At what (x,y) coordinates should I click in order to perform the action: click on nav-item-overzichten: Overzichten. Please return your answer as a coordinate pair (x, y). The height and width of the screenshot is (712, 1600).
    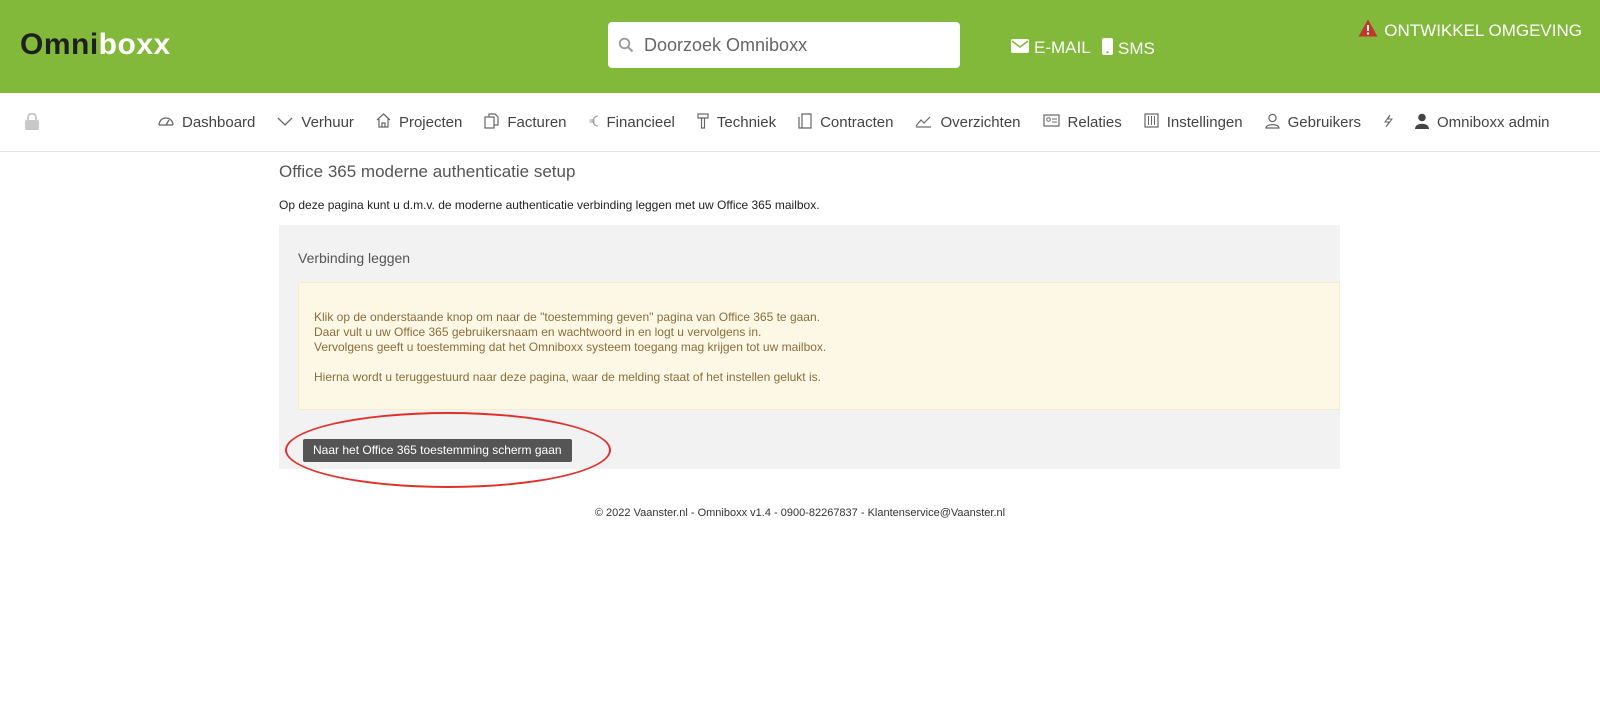
    Looking at the image, I should click on (968, 123).